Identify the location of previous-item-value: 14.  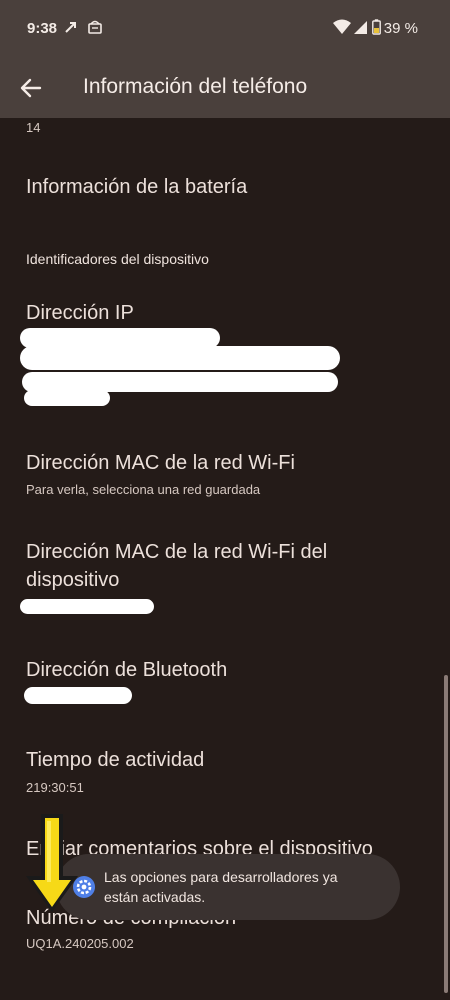
(33, 127).